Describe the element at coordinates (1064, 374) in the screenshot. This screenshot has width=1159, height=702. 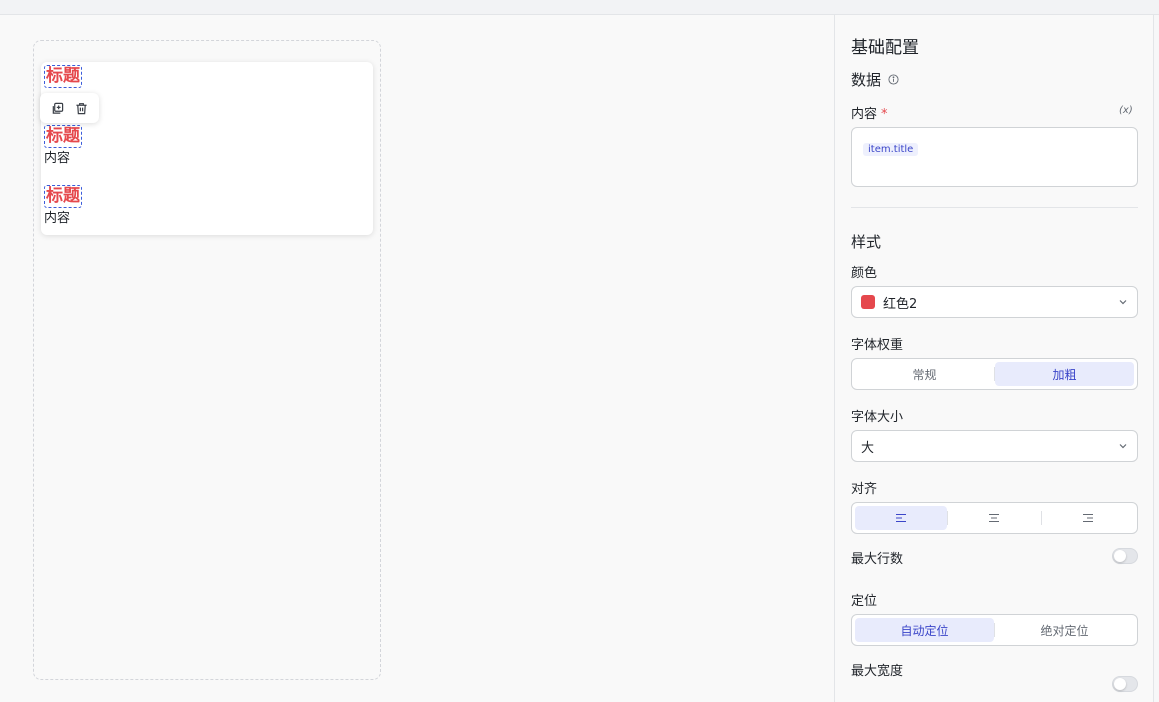
I see `font-weight-option-bold: 加粗` at that location.